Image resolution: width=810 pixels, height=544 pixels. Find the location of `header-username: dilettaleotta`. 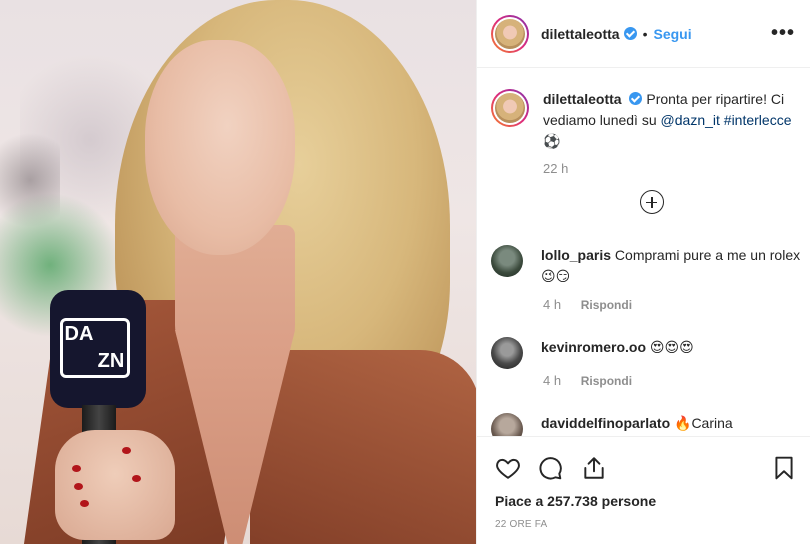

header-username: dilettaleotta is located at coordinates (580, 34).